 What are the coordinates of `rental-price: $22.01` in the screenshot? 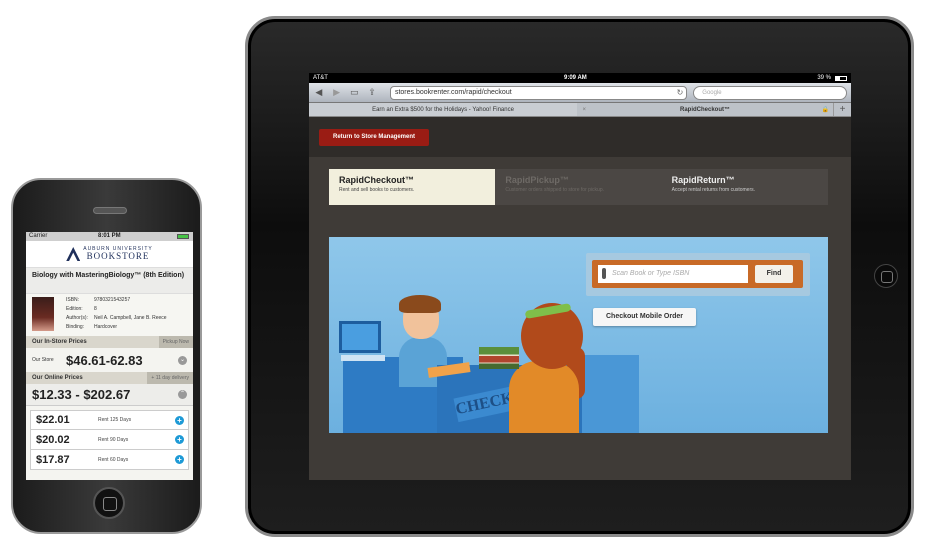 It's located at (53, 420).